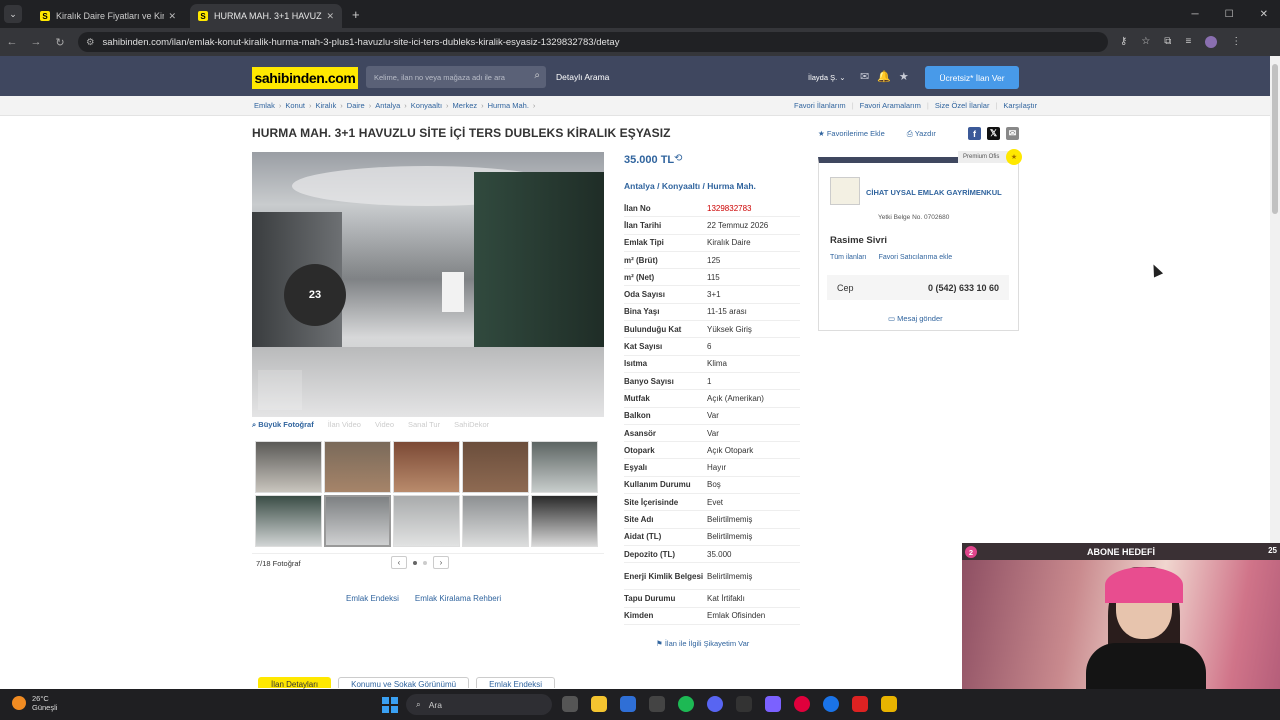 This screenshot has height=720, width=1280. I want to click on price-history-icon: ⟲, so click(678, 158).